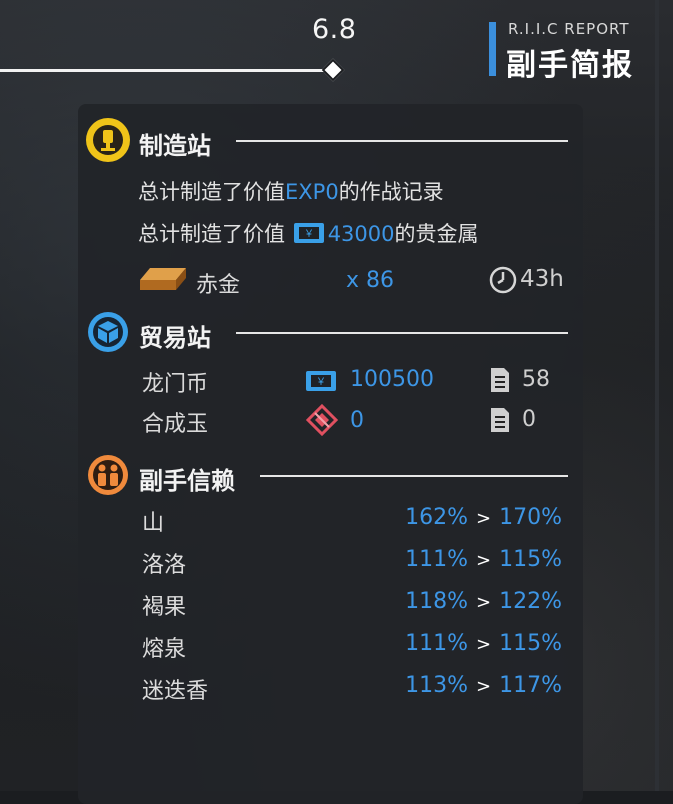 This screenshot has height=804, width=673. Describe the element at coordinates (542, 279) in the screenshot. I see `product-time: 43h` at that location.